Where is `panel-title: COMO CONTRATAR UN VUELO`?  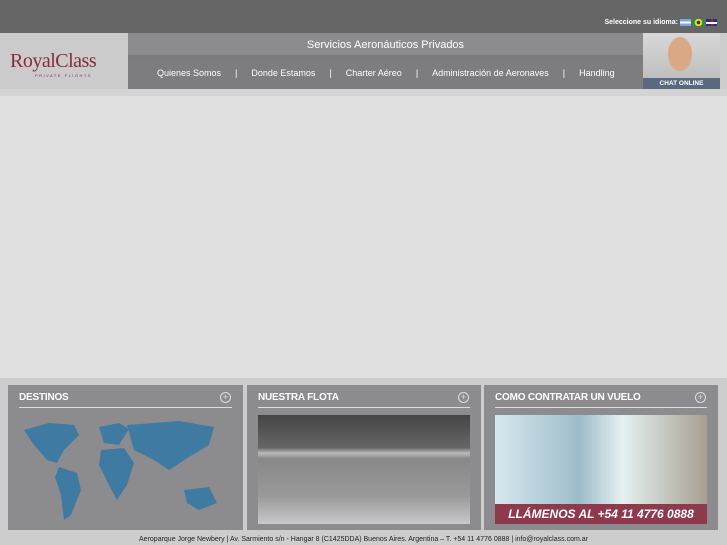
panel-title: COMO CONTRATAR UN VUELO is located at coordinates (568, 397).